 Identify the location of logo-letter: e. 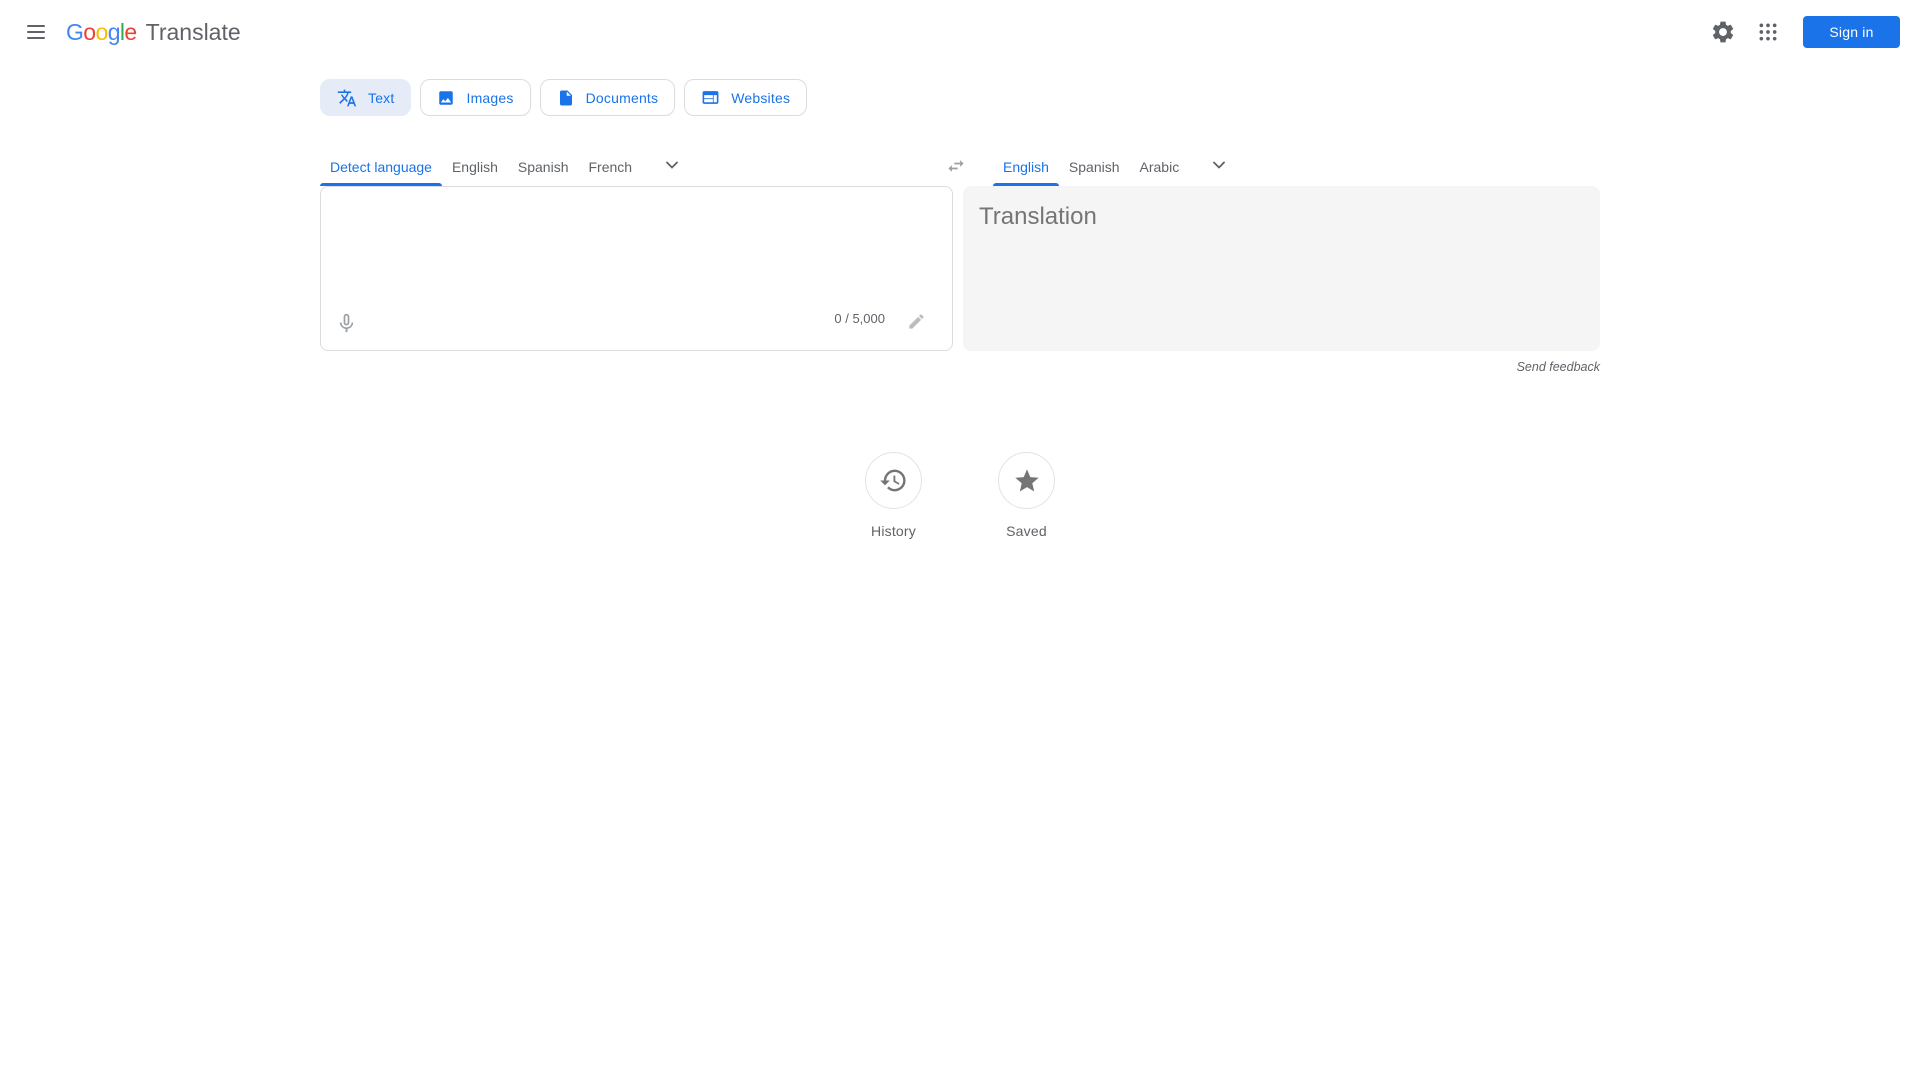
(130, 31).